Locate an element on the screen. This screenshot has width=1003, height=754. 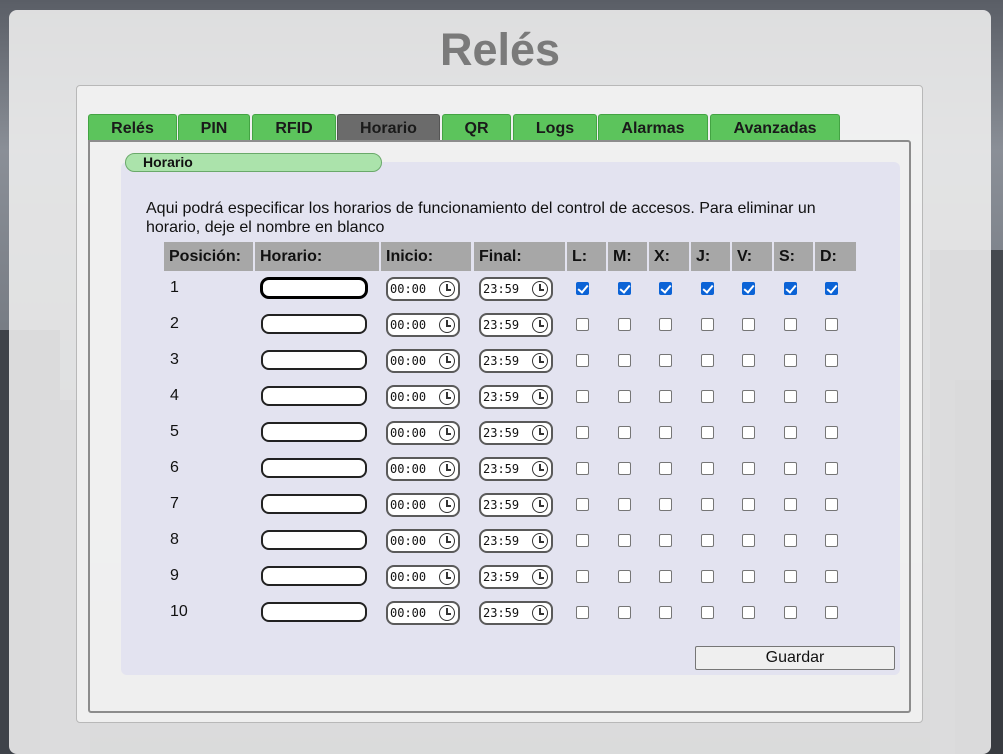
tab-pin: PIN is located at coordinates (214, 127).